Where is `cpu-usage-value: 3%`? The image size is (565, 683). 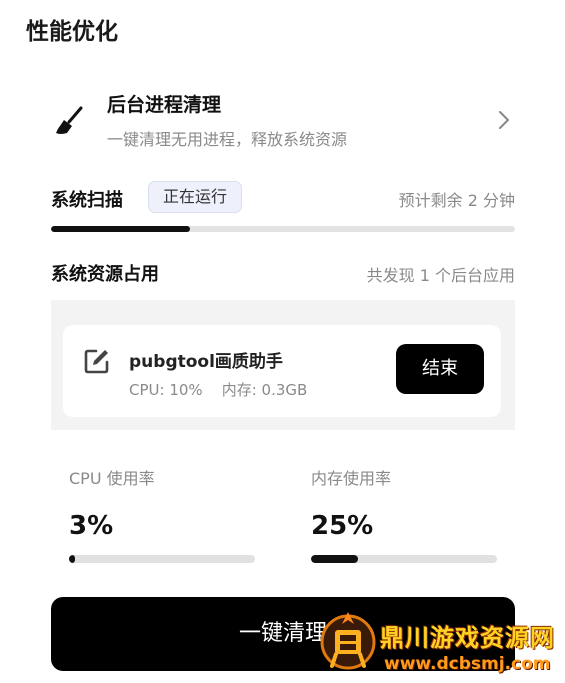 cpu-usage-value: 3% is located at coordinates (91, 526).